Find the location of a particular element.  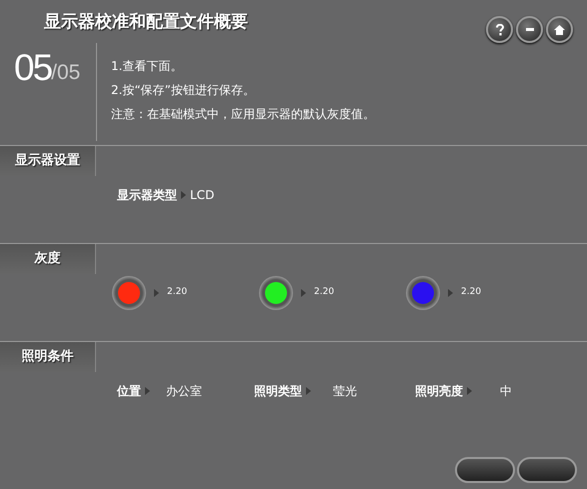

instruction-text: 1.查看下面。 is located at coordinates (147, 66).